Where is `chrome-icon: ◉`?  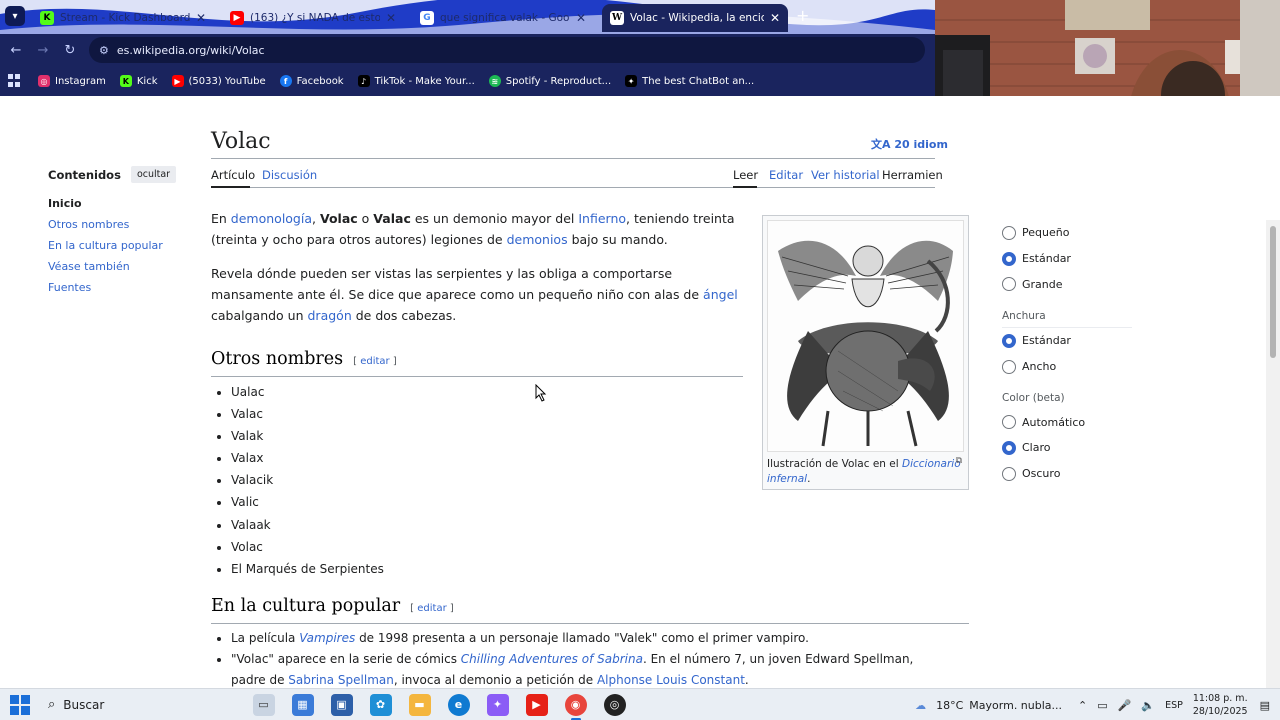 chrome-icon: ◉ is located at coordinates (575, 706).